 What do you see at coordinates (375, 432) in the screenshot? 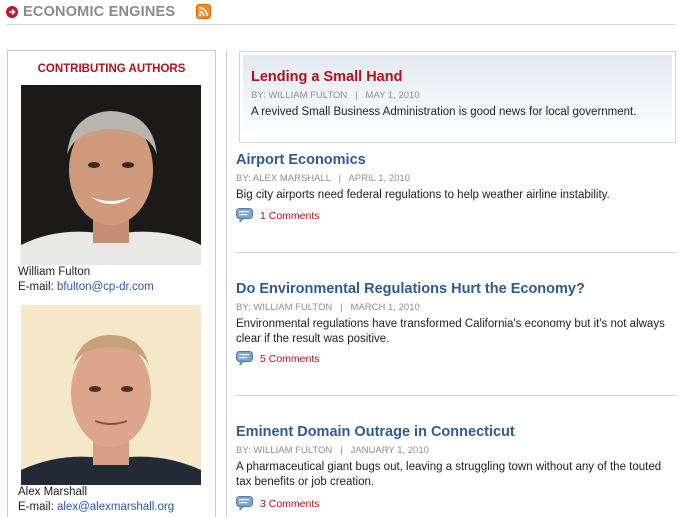
I see `article-title: Eminent Domain Outrage in Connecticut` at bounding box center [375, 432].